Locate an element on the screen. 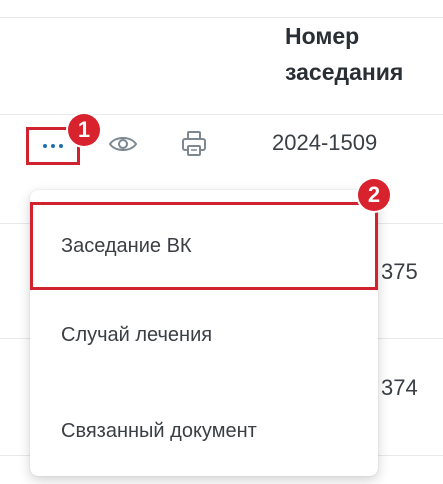  menu-item-related-document: Связанный документ is located at coordinates (204, 431).